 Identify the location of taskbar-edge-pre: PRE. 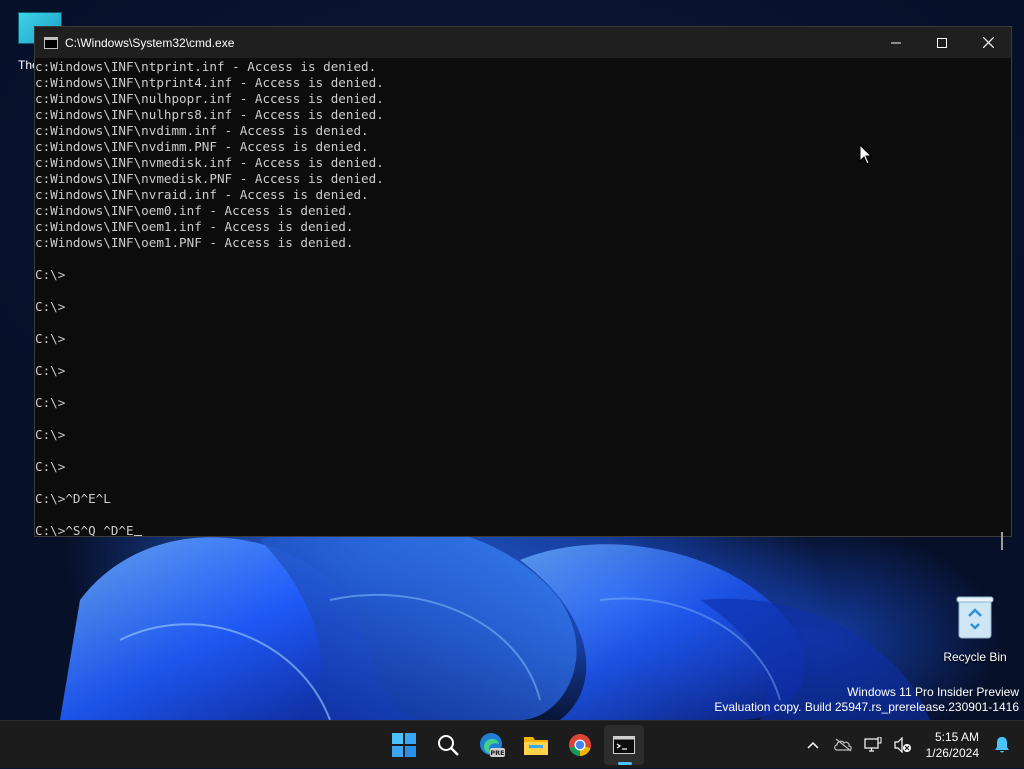
(492, 745).